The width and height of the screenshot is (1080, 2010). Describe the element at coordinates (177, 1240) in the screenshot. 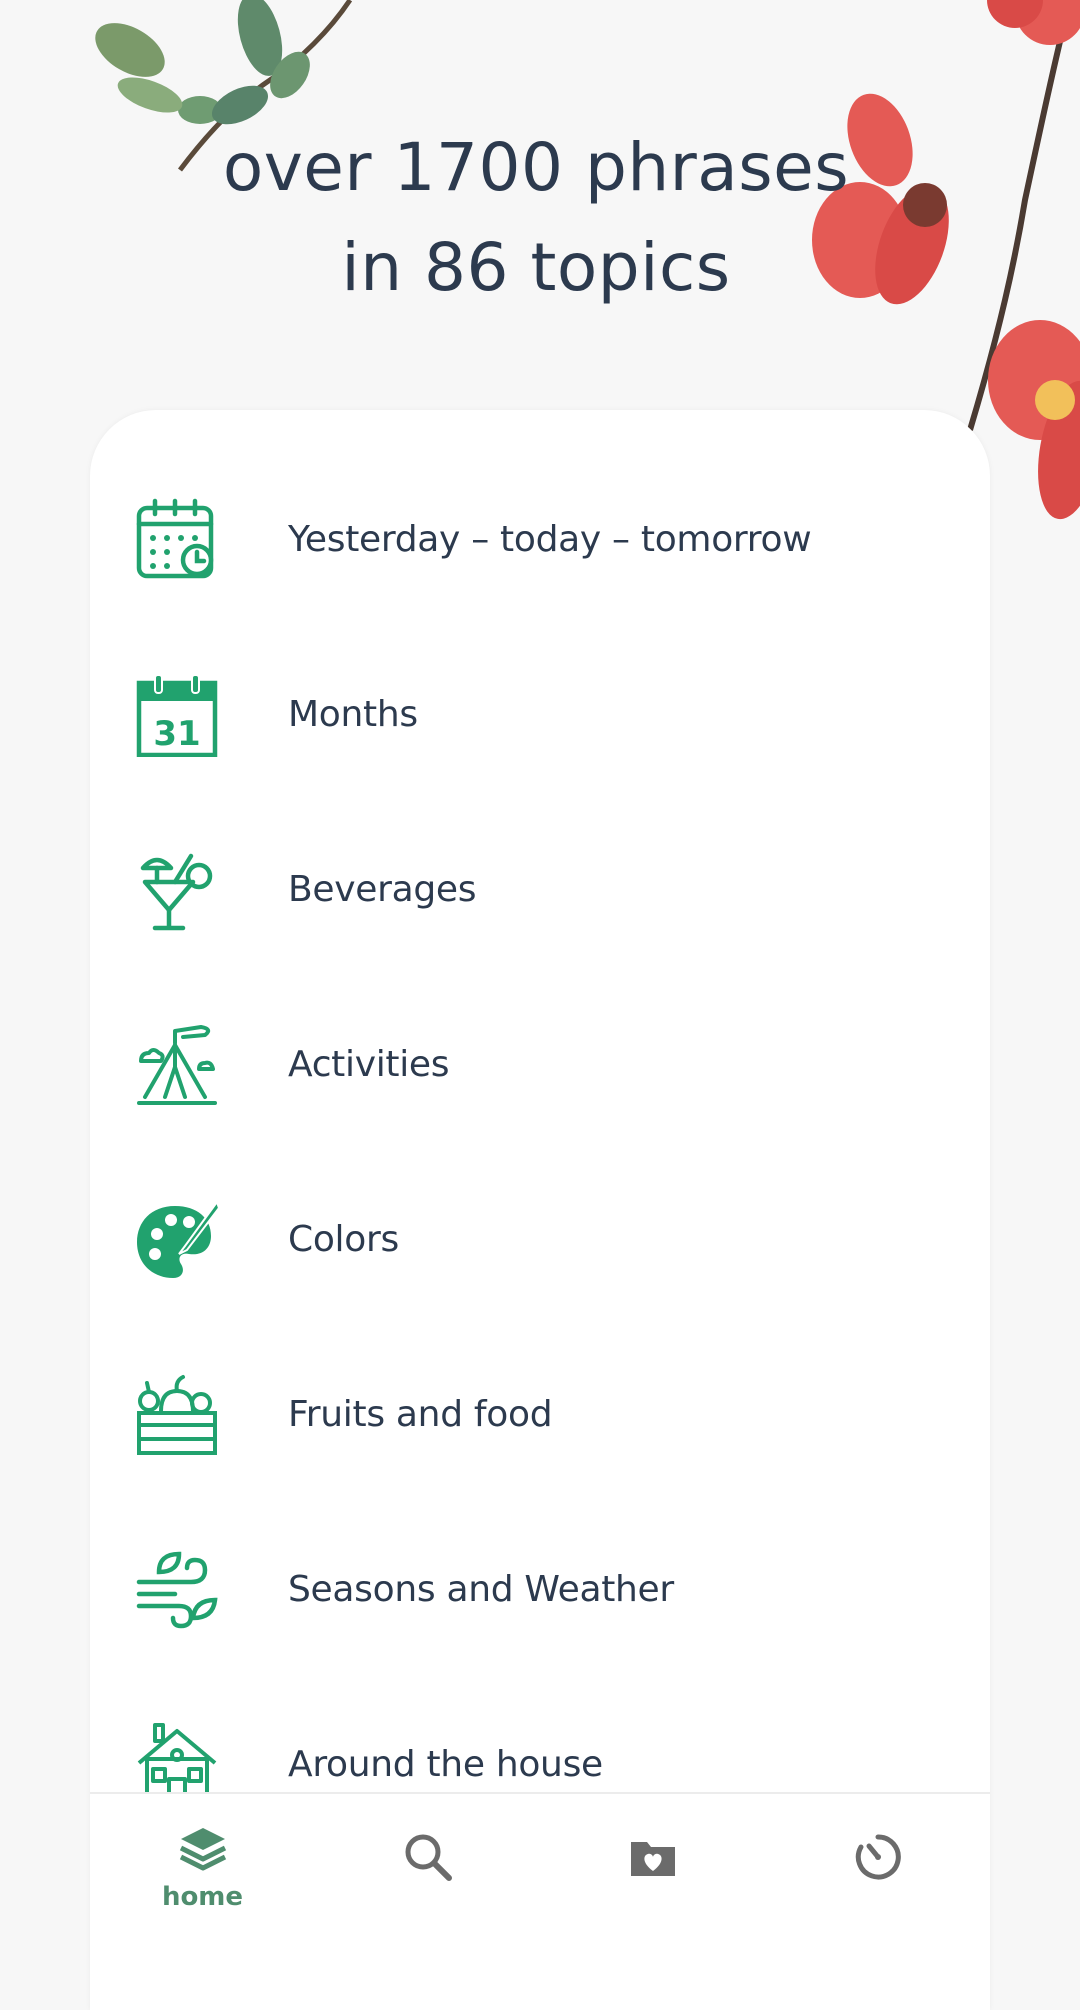

I see `palette-icon` at that location.